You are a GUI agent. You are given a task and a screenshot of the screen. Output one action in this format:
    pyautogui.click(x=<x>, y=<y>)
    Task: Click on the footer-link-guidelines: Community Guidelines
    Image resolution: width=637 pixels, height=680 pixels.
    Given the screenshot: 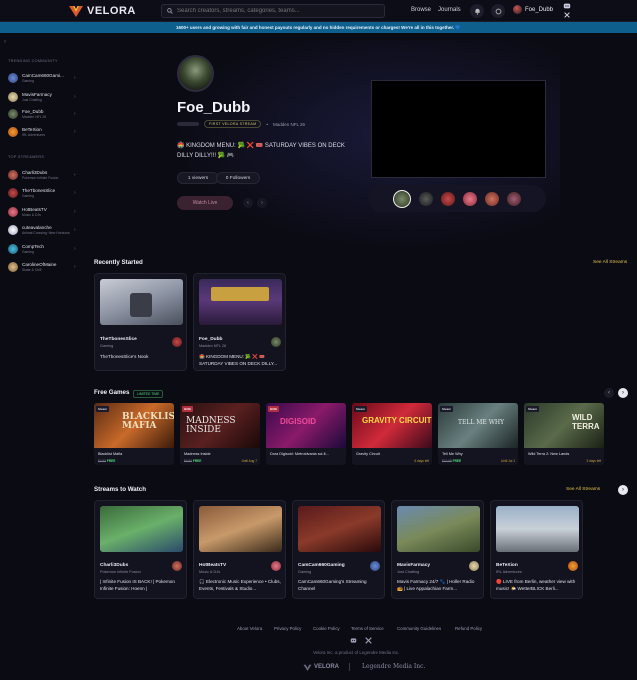 What is the action you would take?
    pyautogui.click(x=419, y=628)
    